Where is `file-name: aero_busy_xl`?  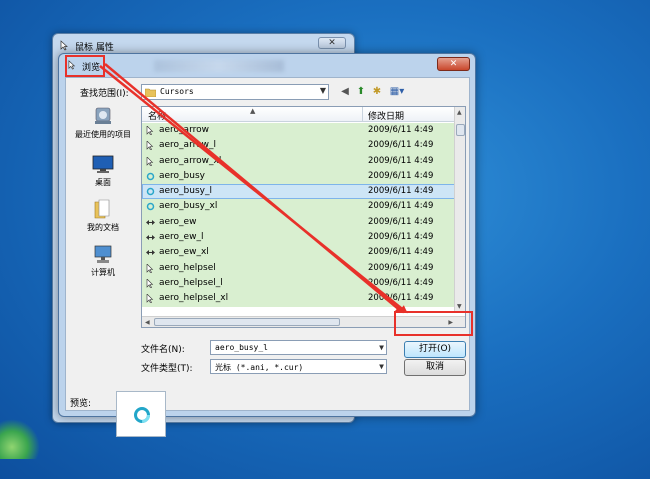
file-name: aero_busy_xl is located at coordinates (188, 206).